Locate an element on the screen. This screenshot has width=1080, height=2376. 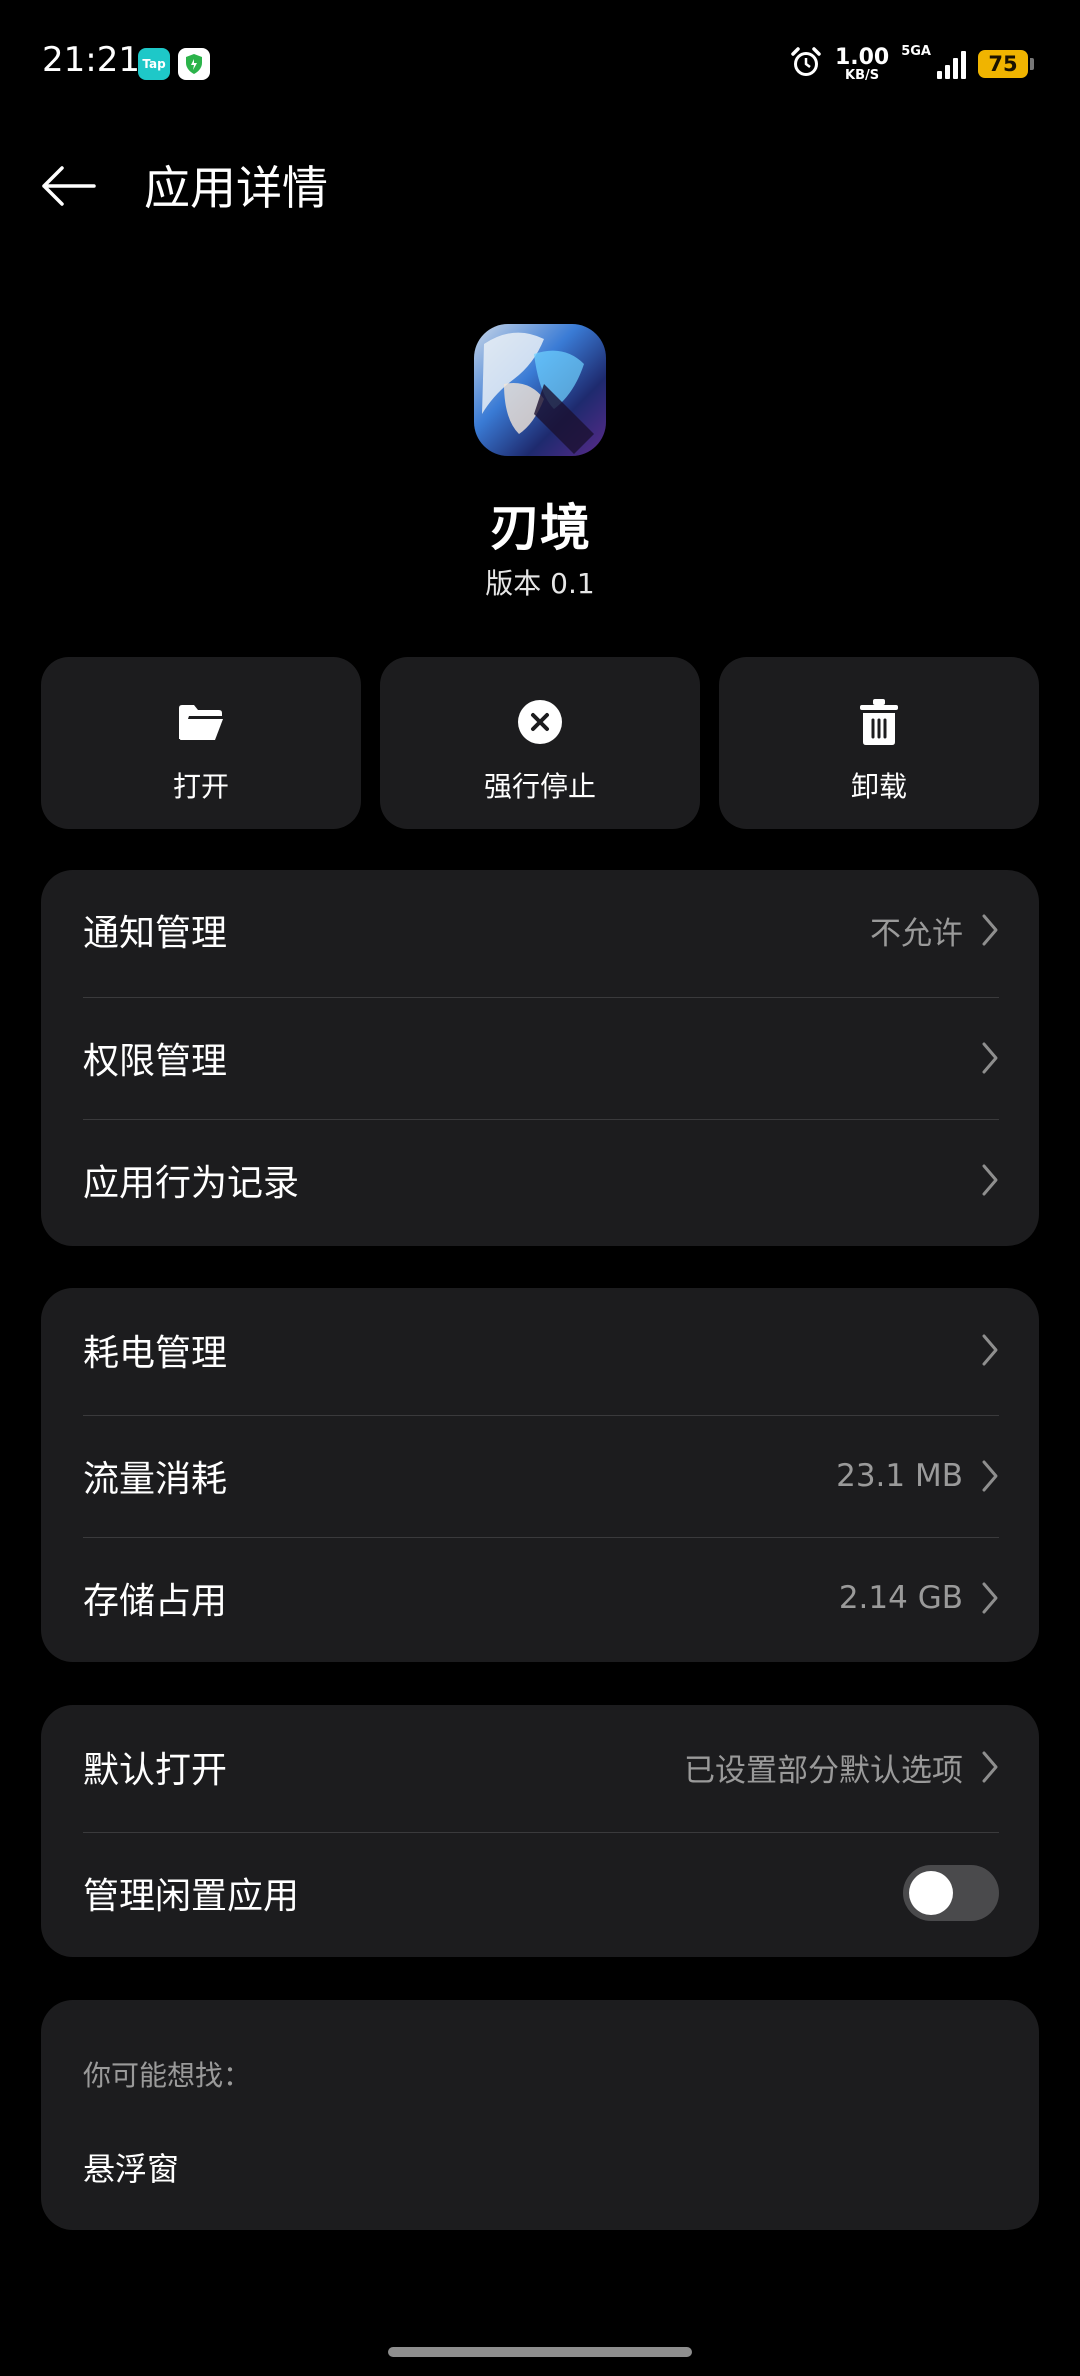
app-icon is located at coordinates (540, 390).